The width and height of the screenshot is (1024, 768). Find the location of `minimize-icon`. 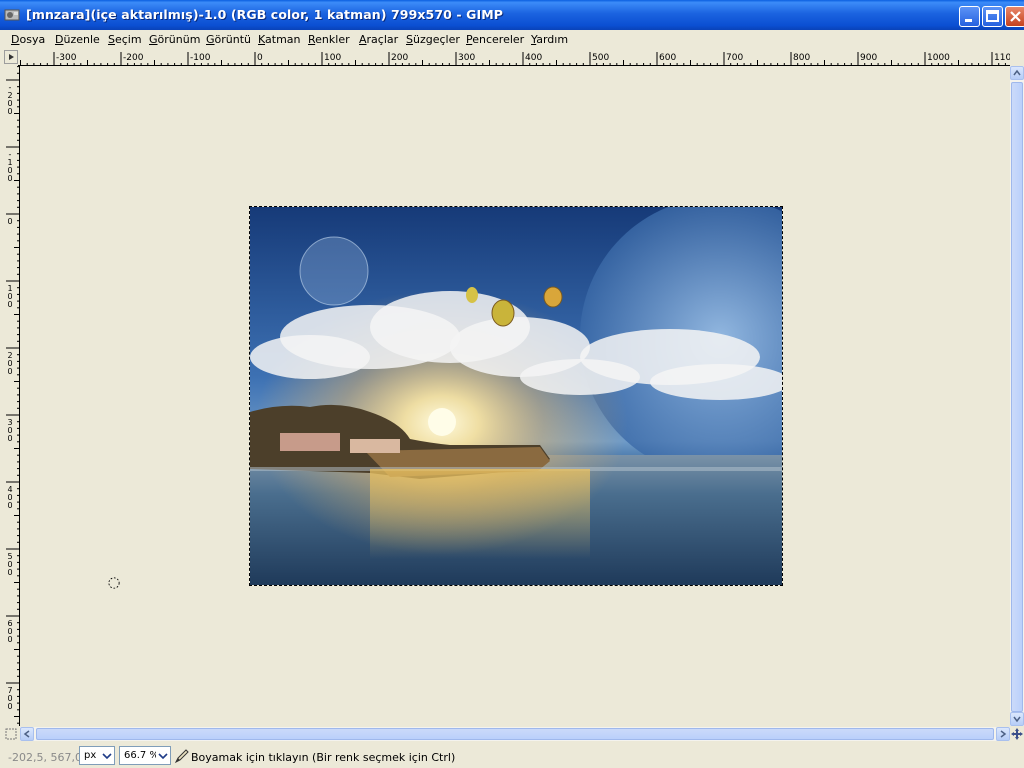

minimize-icon is located at coordinates (968, 20).